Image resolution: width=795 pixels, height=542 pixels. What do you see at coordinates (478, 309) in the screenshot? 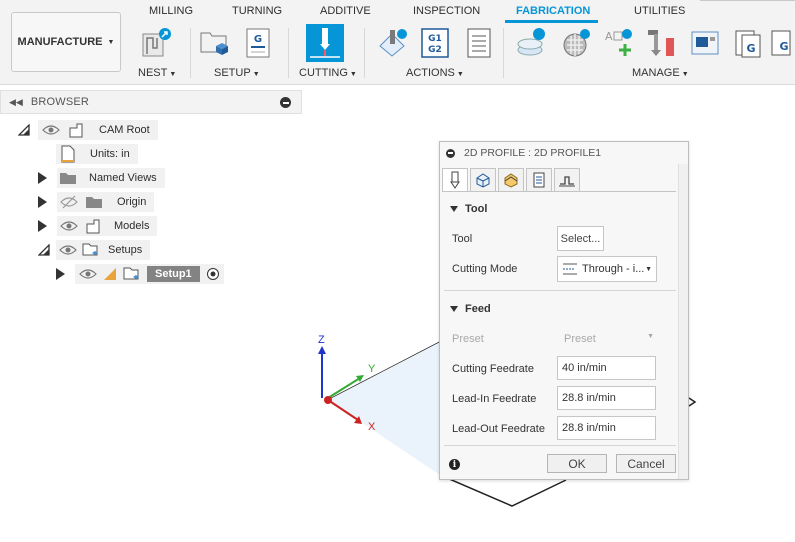
I see `feed-section-title: Feed` at bounding box center [478, 309].